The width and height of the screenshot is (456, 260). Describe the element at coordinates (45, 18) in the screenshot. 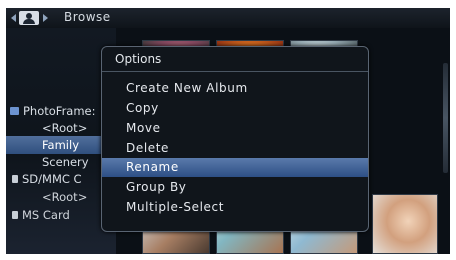

I see `nav-right-arrow-icon` at that location.